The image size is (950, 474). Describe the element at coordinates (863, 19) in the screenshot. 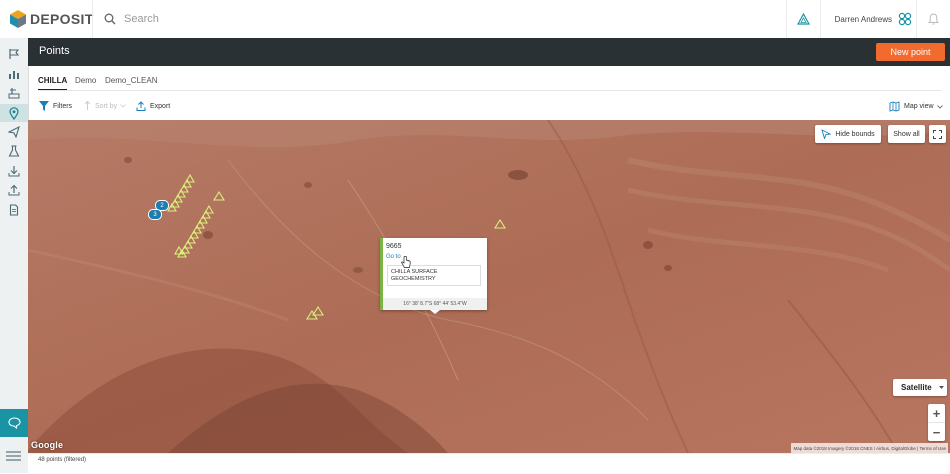

I see `user-name: Darren Andrews` at that location.